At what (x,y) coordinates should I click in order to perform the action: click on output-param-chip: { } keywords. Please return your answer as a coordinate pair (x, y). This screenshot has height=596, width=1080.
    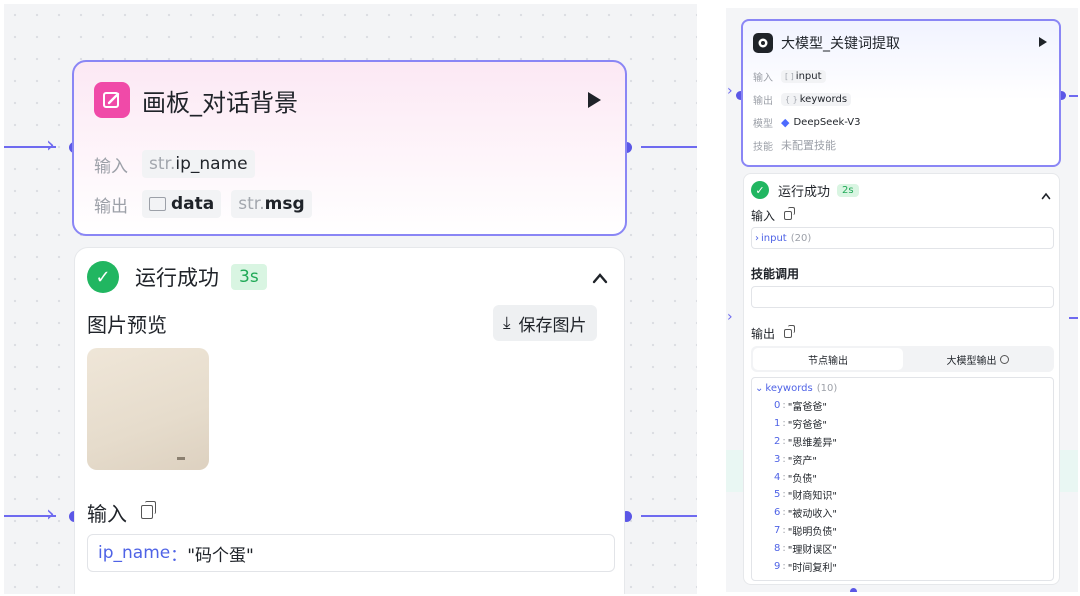
    Looking at the image, I should click on (816, 99).